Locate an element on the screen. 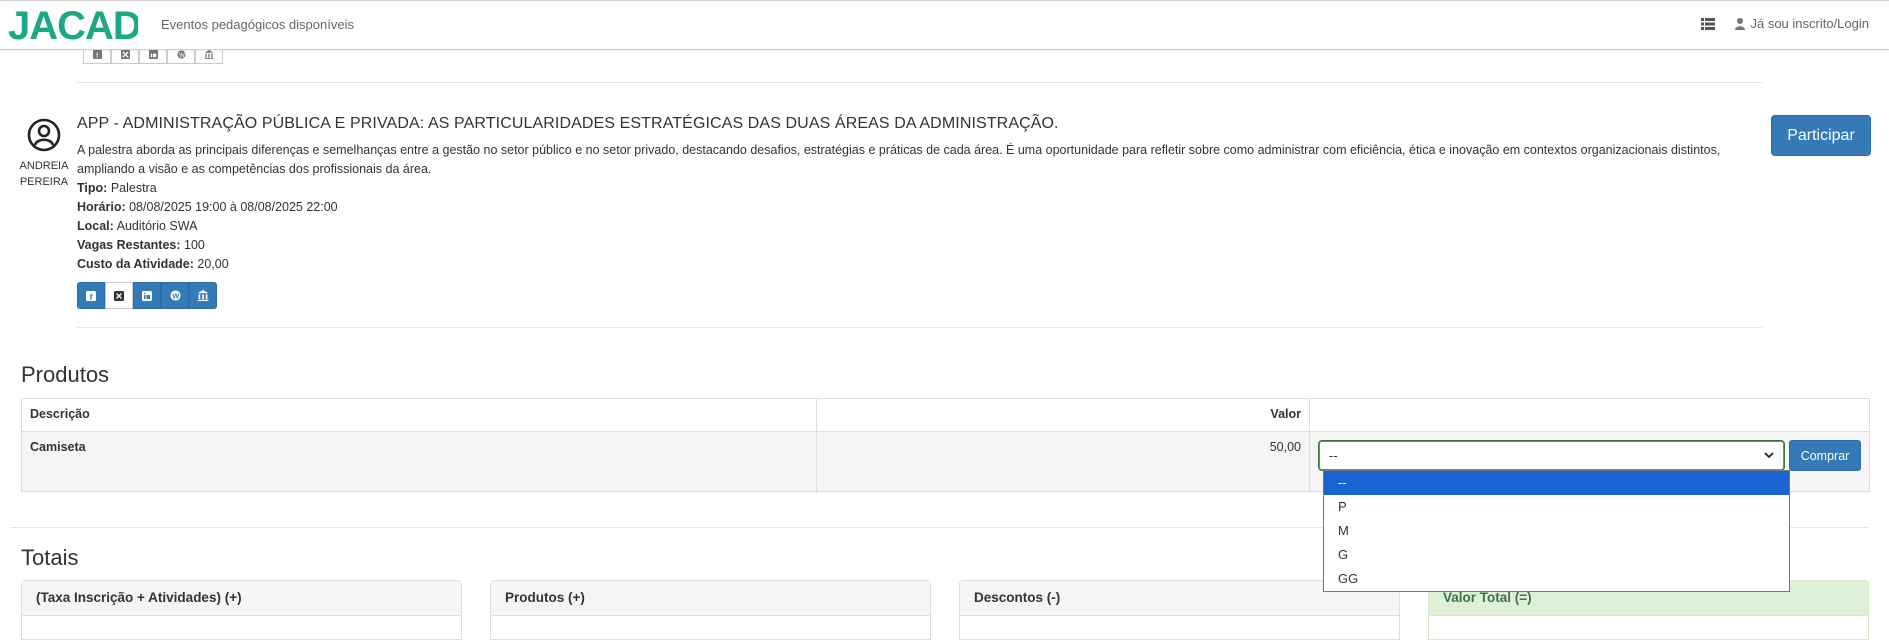  panel-taxa: (Taxa Inscrição + Atividades) (+) is located at coordinates (241, 610).